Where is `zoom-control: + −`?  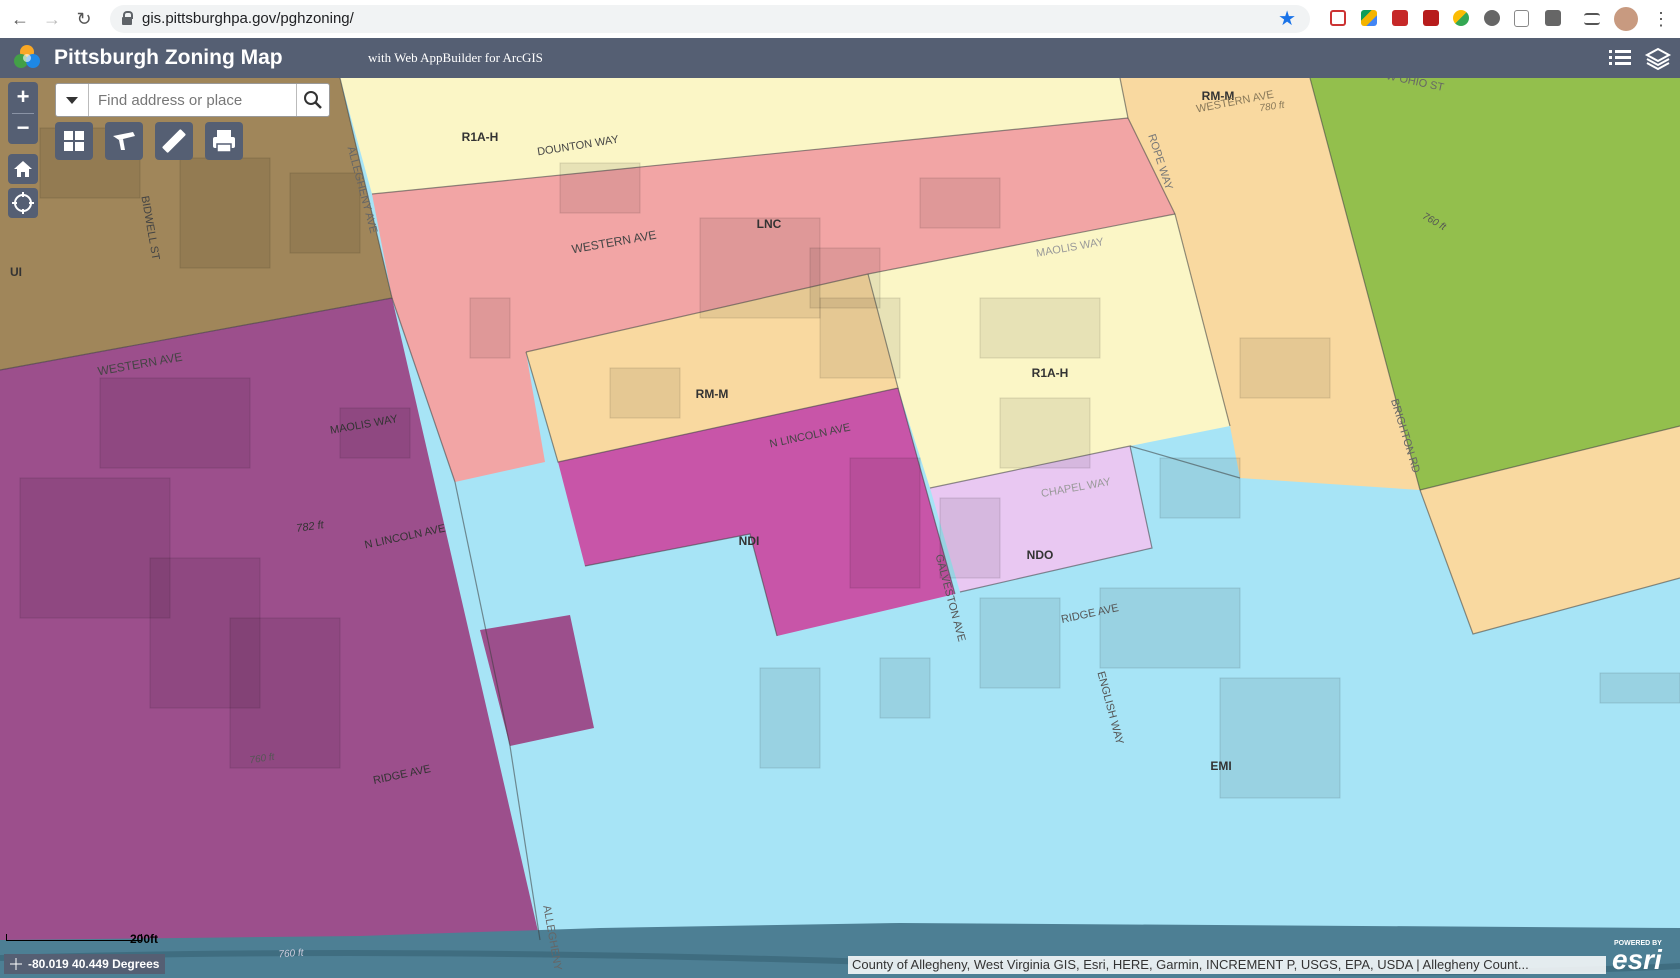
zoom-control: + − is located at coordinates (23, 113).